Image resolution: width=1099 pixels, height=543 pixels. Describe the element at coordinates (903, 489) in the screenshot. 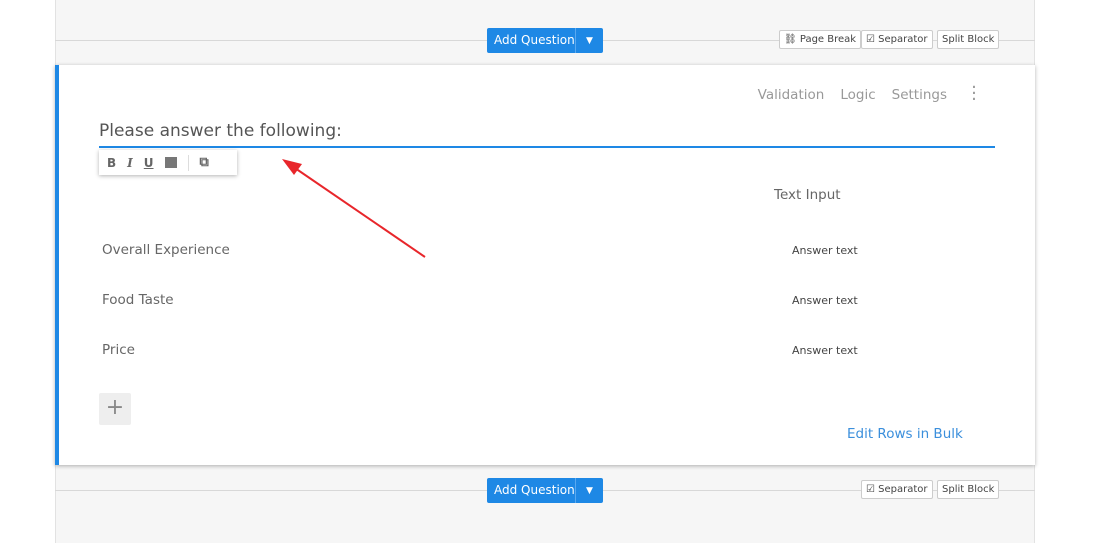

I see `separator-label: Separator` at that location.